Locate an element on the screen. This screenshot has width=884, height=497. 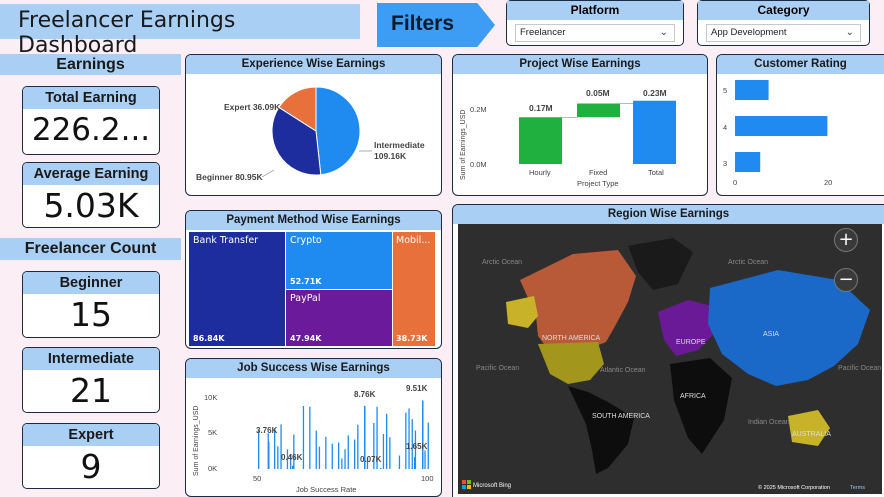
australia-shape is located at coordinates (809, 428).